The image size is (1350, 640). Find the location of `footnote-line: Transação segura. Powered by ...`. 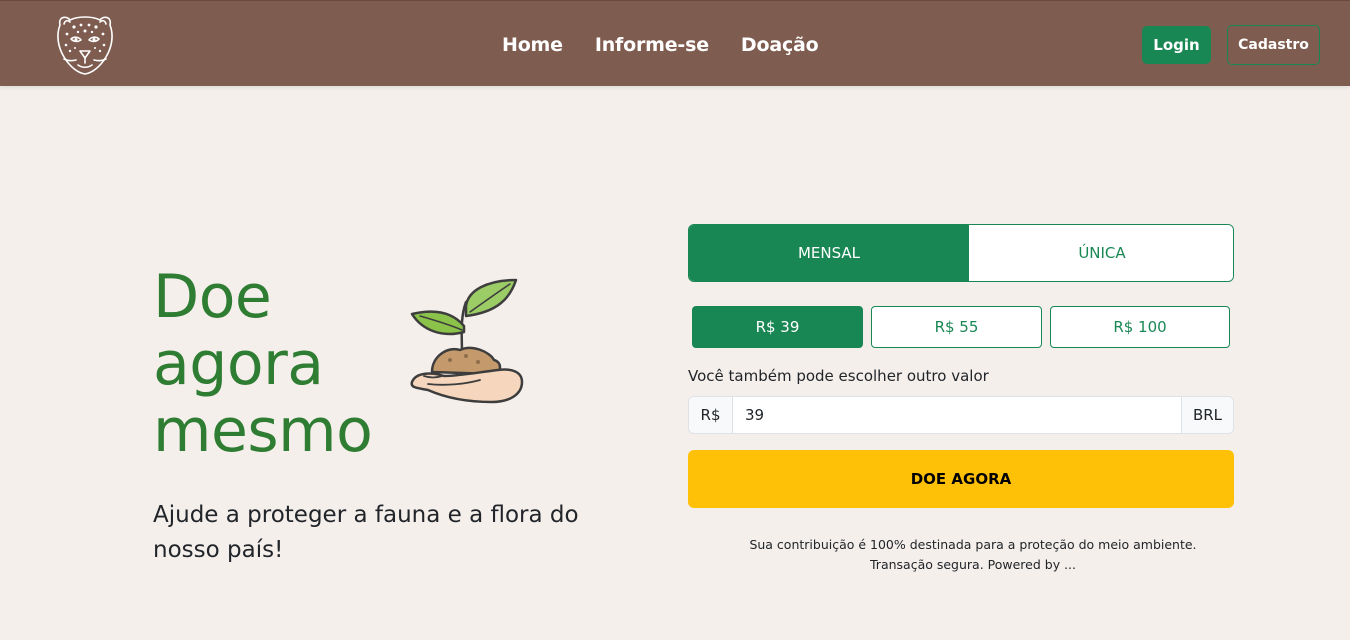

footnote-line: Transação segura. Powered by ... is located at coordinates (973, 564).